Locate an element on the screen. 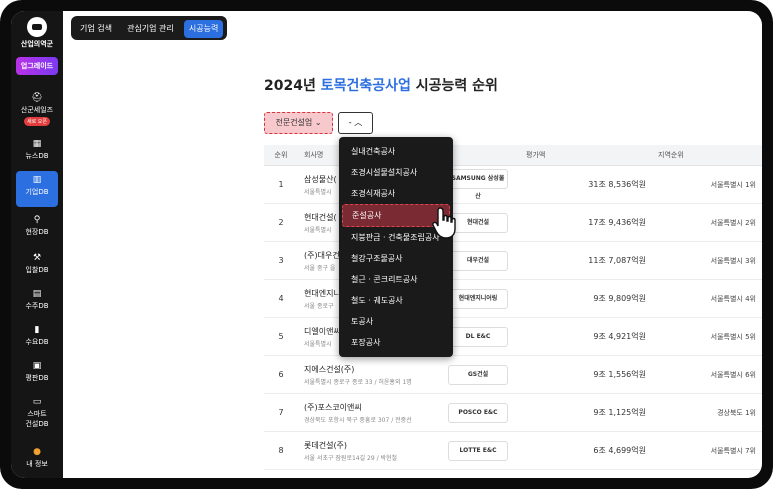  amount-cell: 9조 1,556억원 is located at coordinates (586, 374).